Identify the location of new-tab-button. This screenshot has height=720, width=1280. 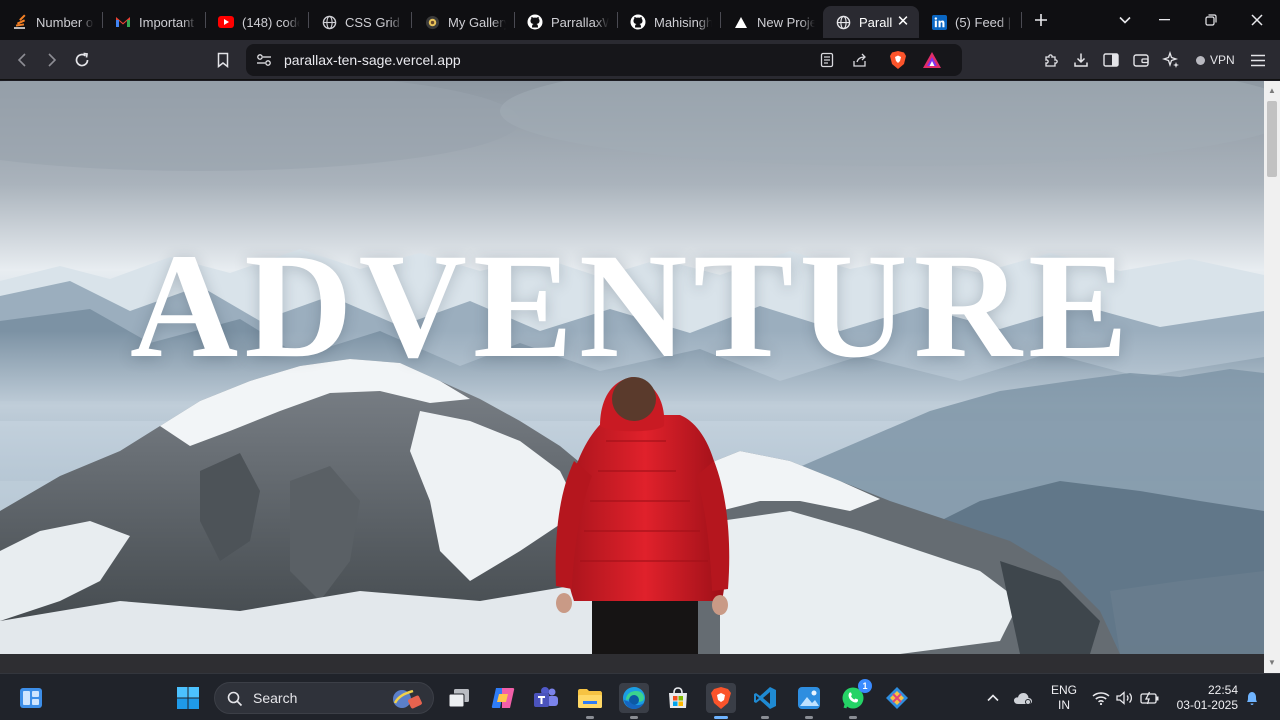
(1041, 20).